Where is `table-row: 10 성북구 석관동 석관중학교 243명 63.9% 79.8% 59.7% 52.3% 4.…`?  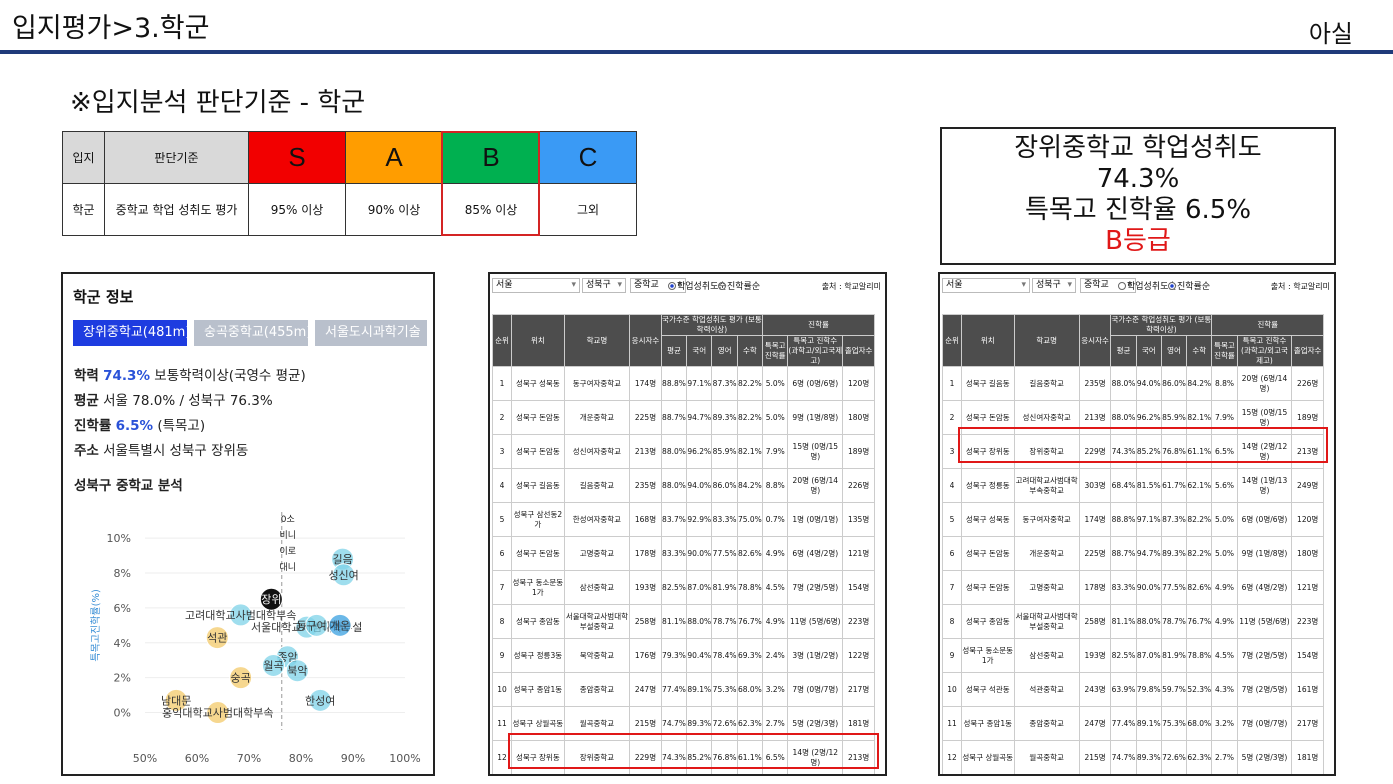 table-row: 10 성북구 석관동 석관중학교 243명 63.9% 79.8% 59.7% 52.3% 4.… is located at coordinates (1133, 689).